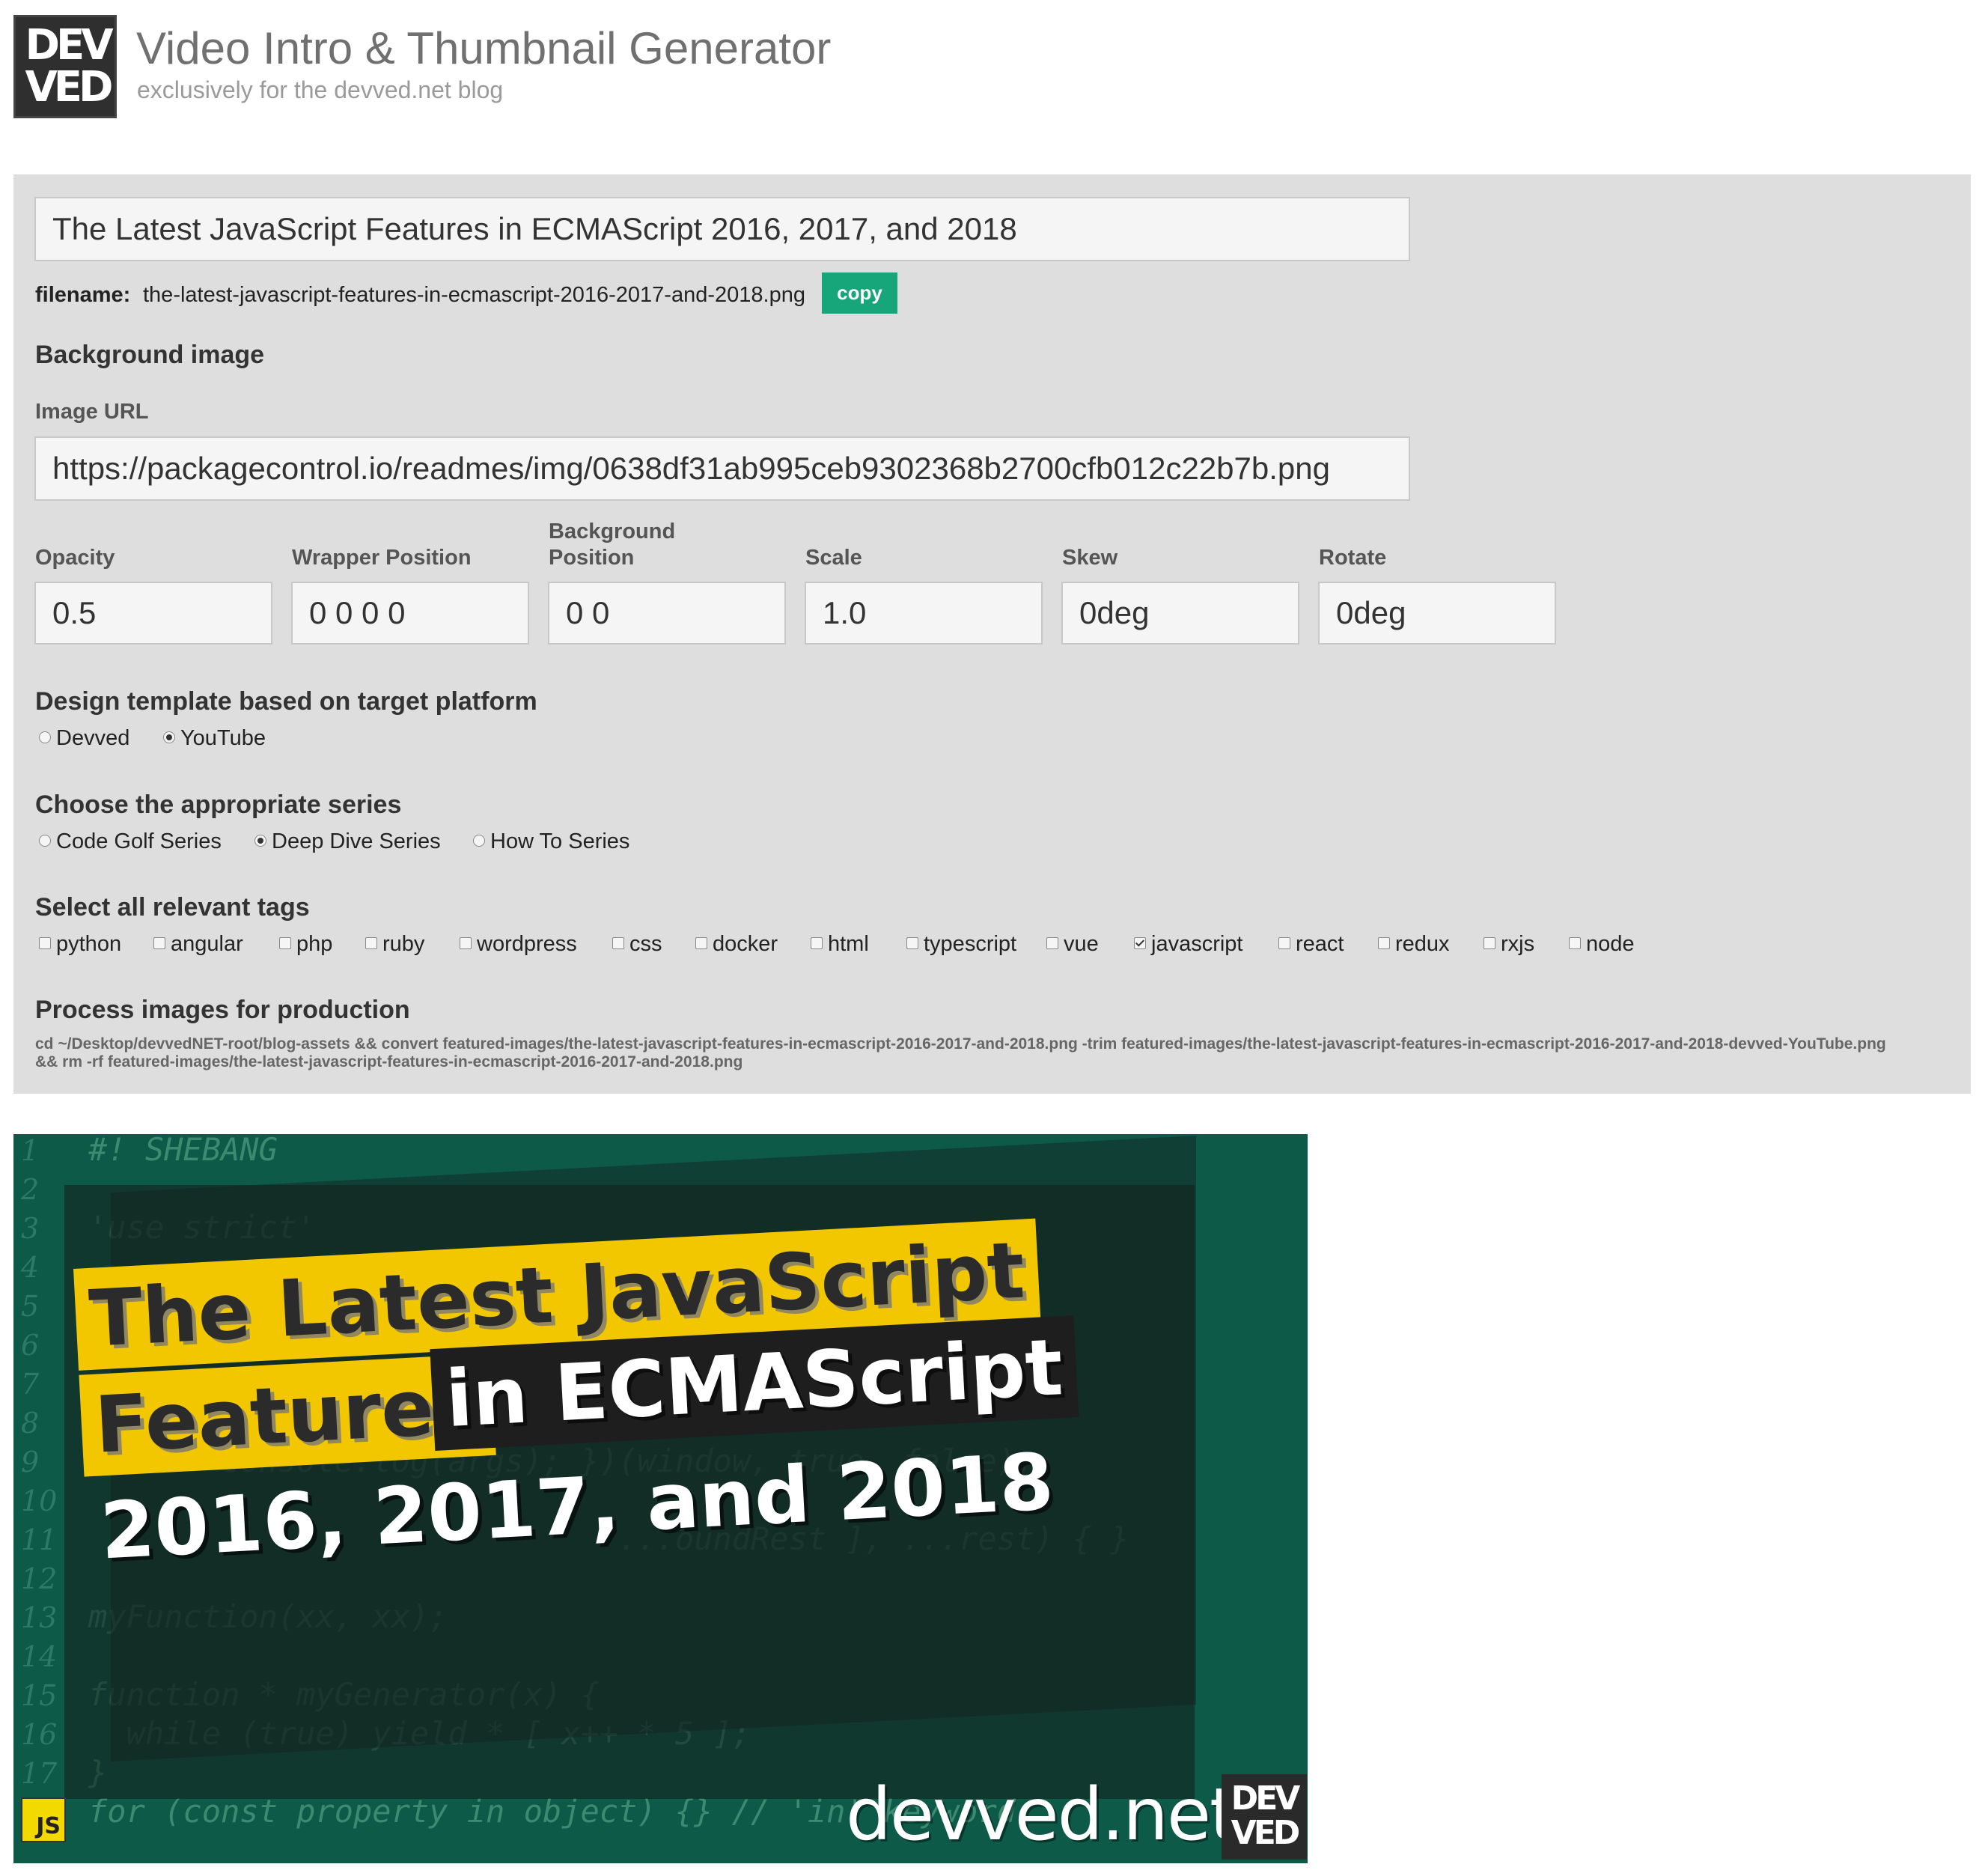 This screenshot has height=1876, width=1982. What do you see at coordinates (722, 468) in the screenshot?
I see `image-url-input` at bounding box center [722, 468].